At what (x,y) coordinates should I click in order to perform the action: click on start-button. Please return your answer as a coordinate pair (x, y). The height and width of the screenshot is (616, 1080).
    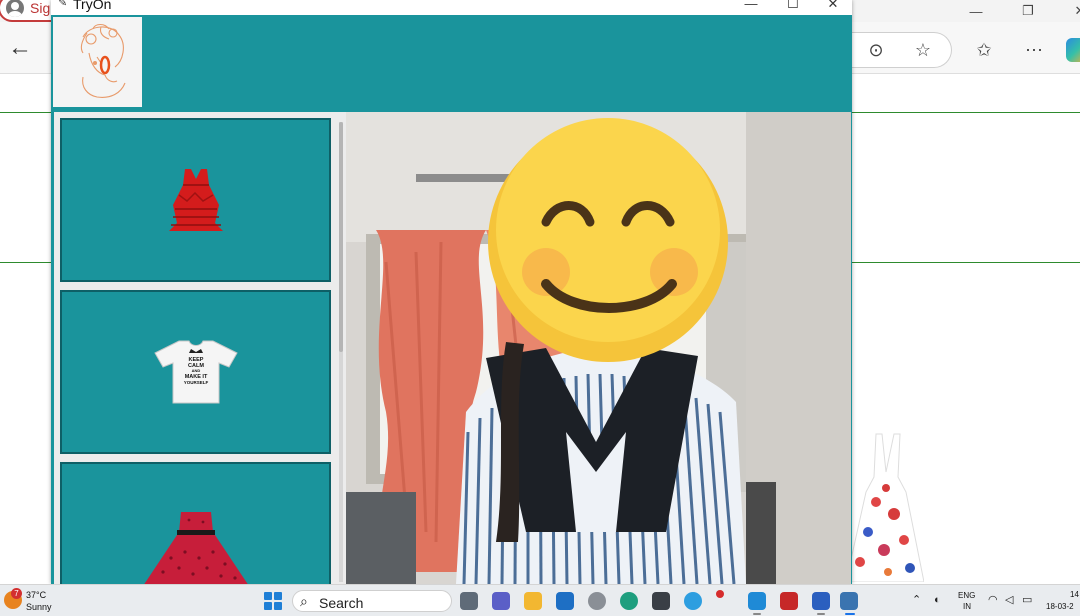
    Looking at the image, I should click on (273, 601).